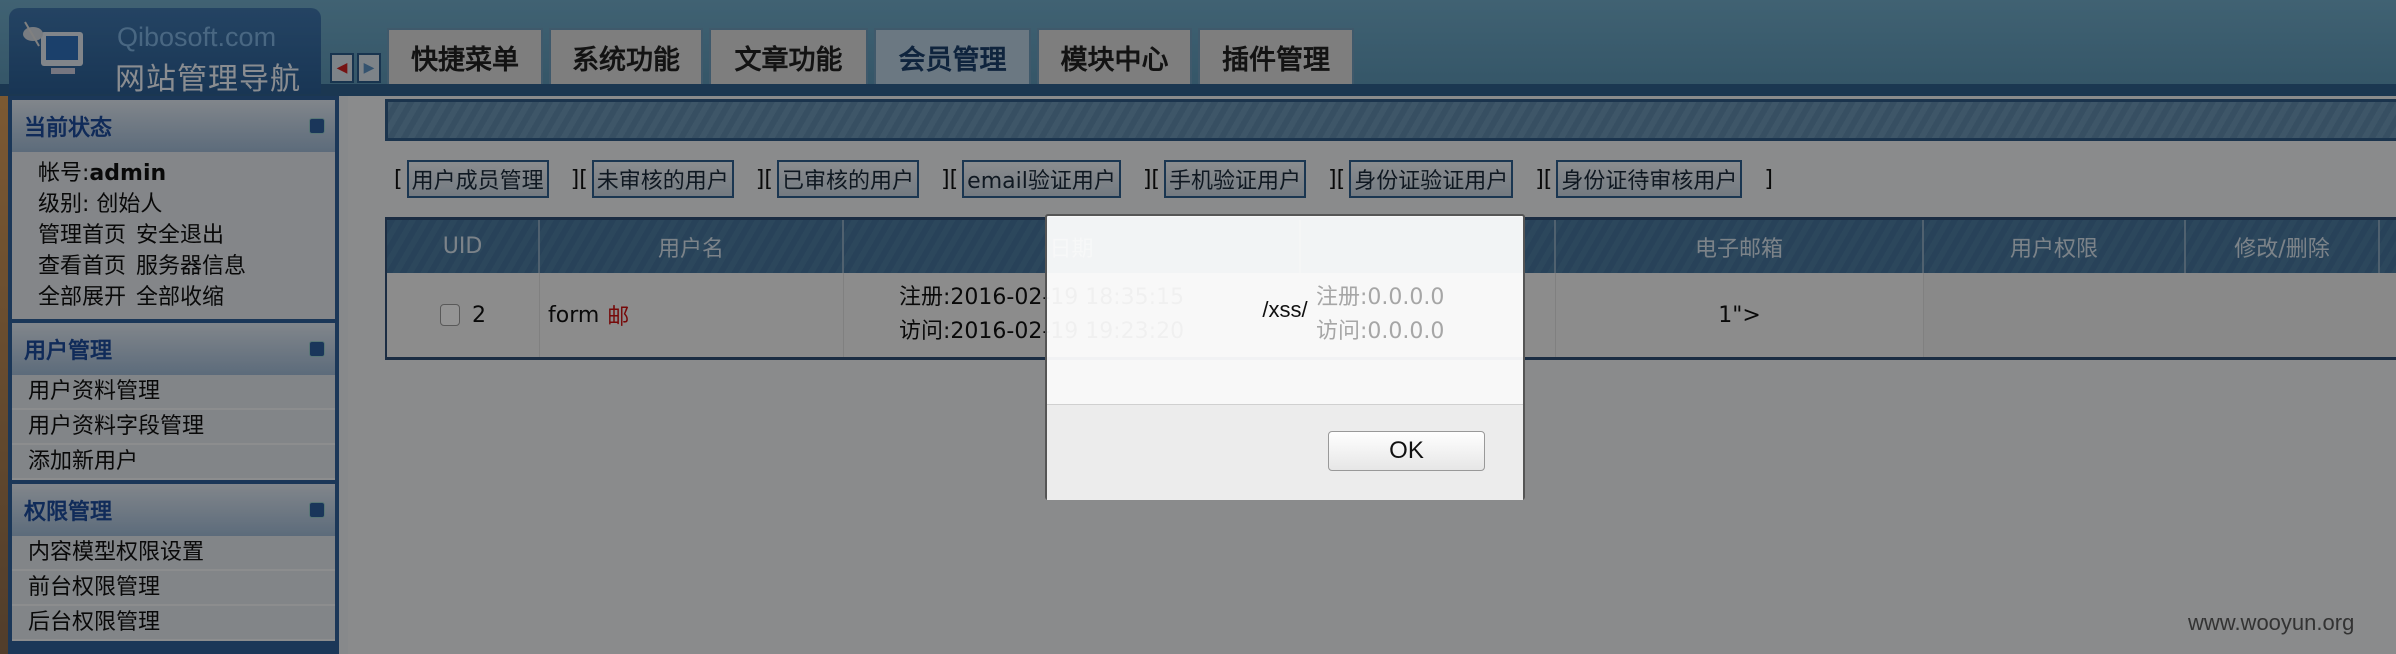 Image resolution: width=2396 pixels, height=654 pixels. I want to click on visit-ip: 访问:0.0.0.0, so click(1380, 331).